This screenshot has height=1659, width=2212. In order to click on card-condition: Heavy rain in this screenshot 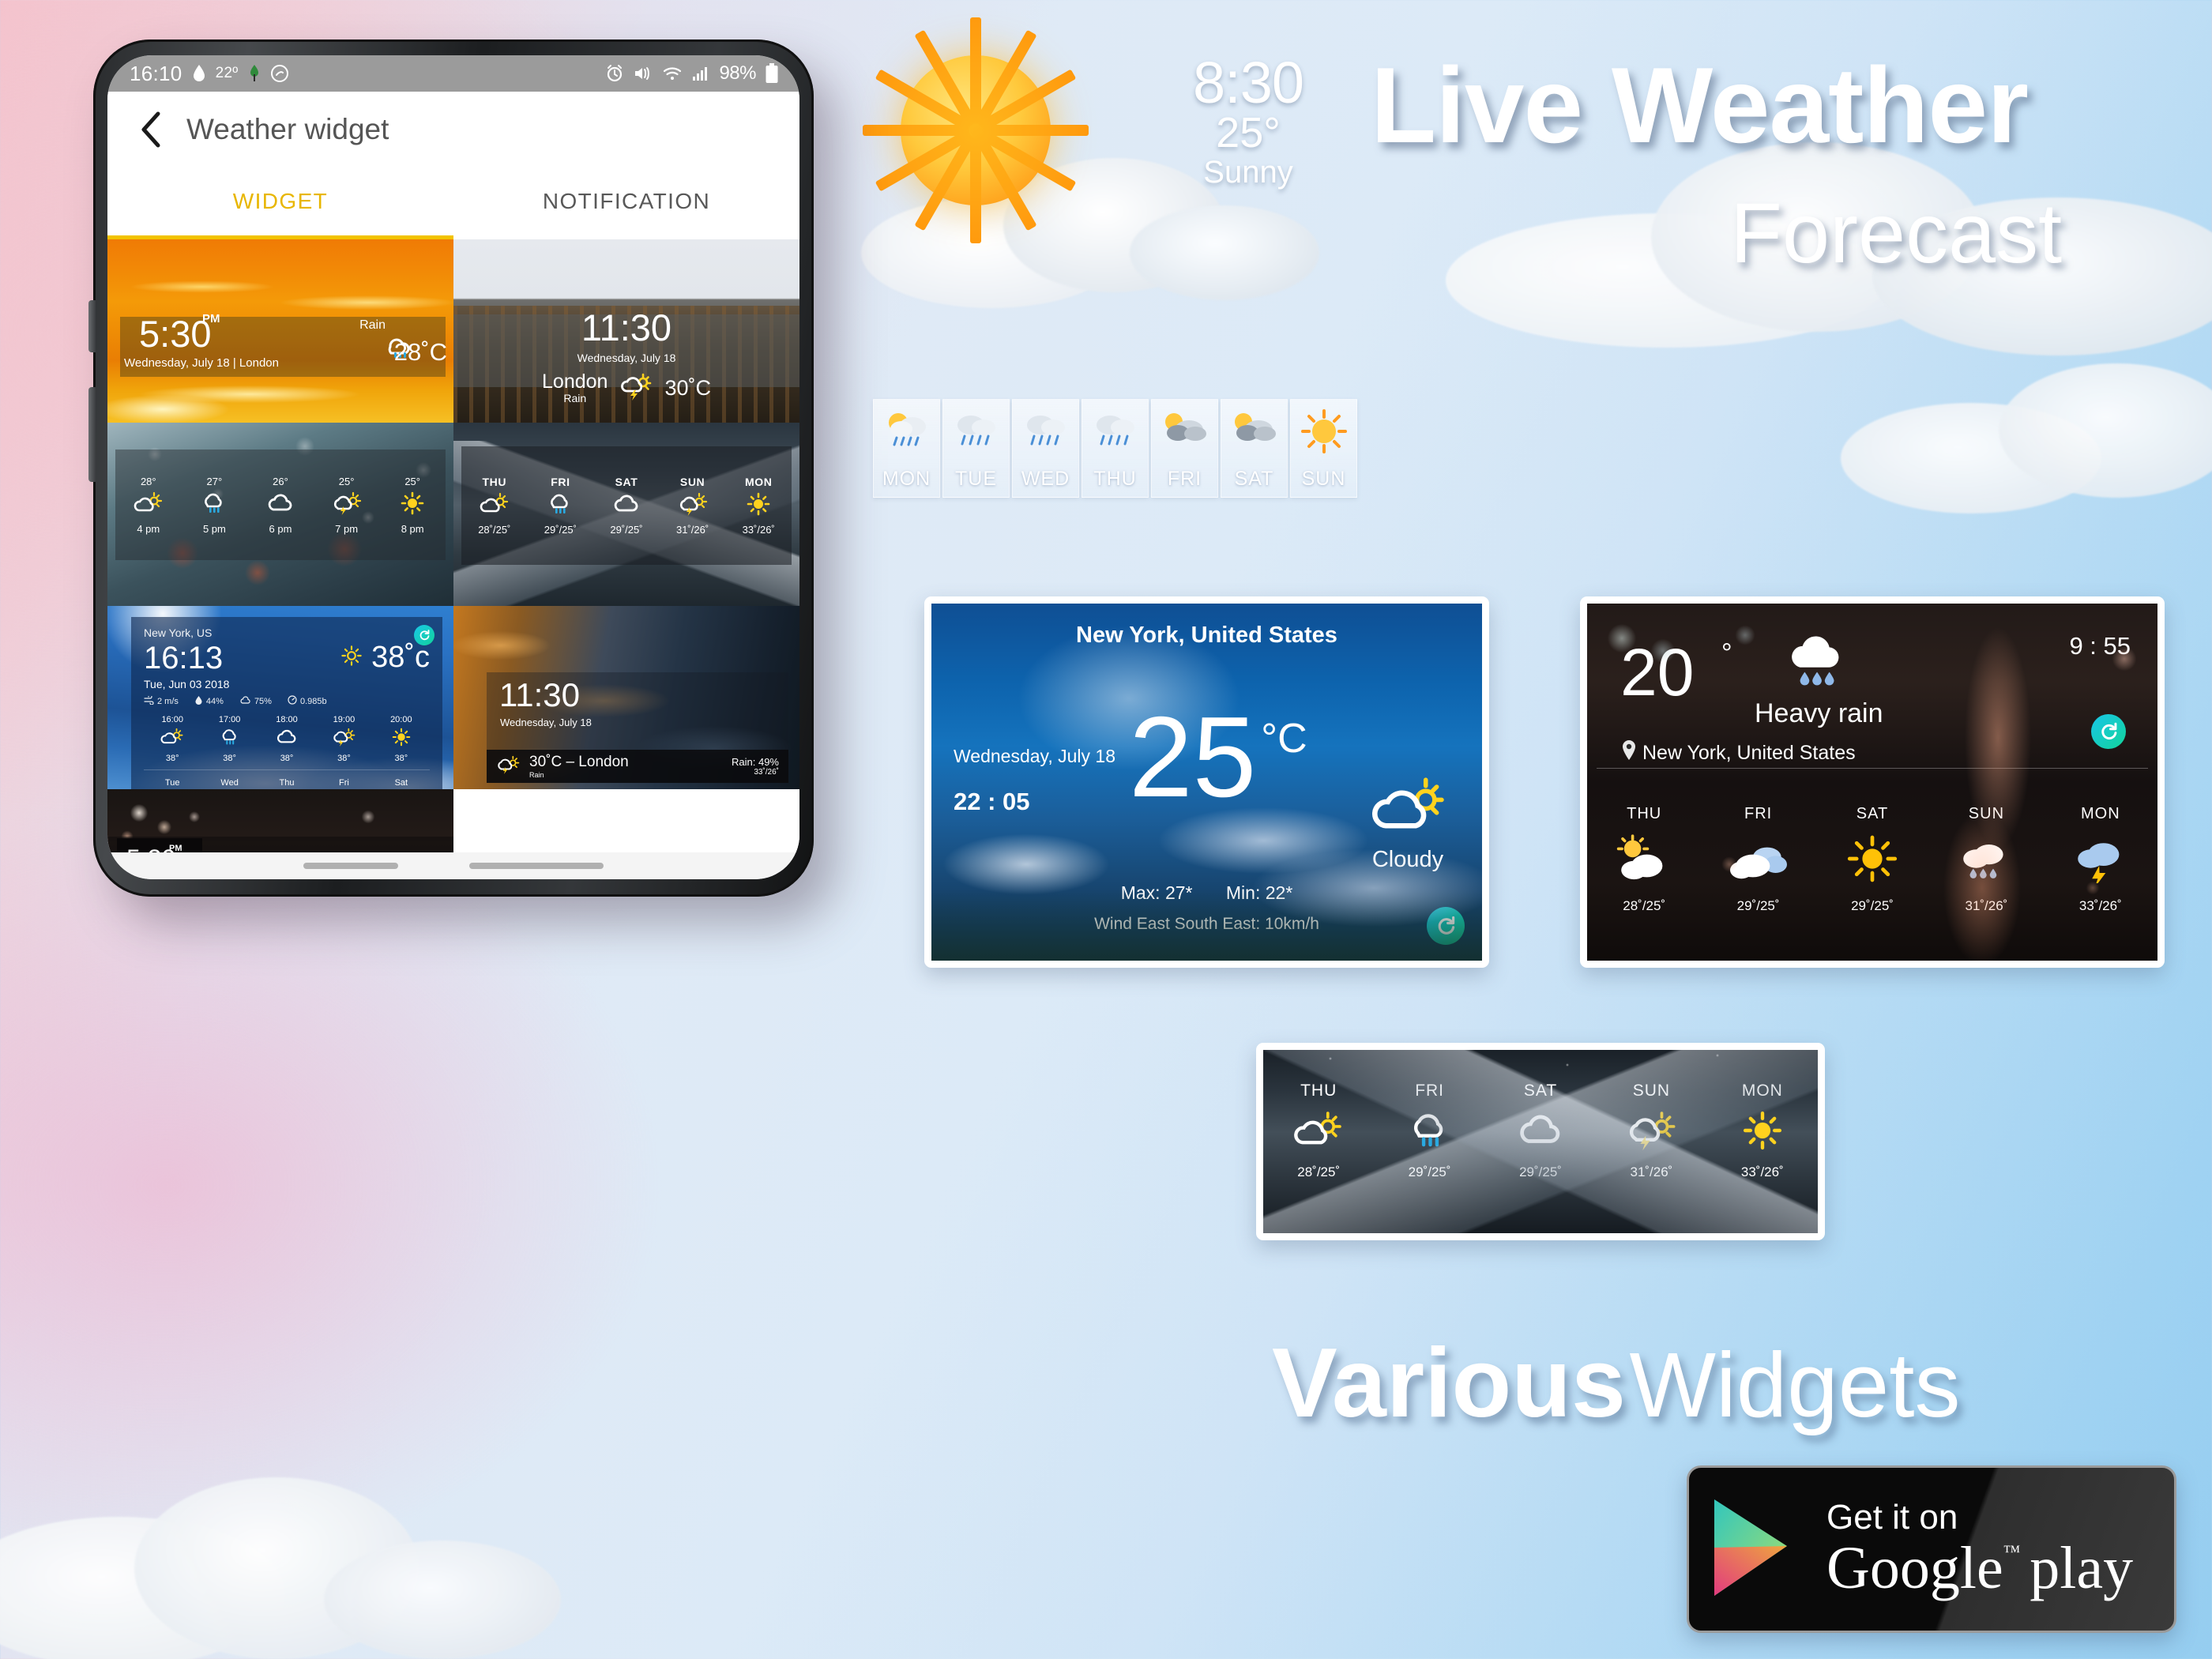, I will do `click(1819, 713)`.